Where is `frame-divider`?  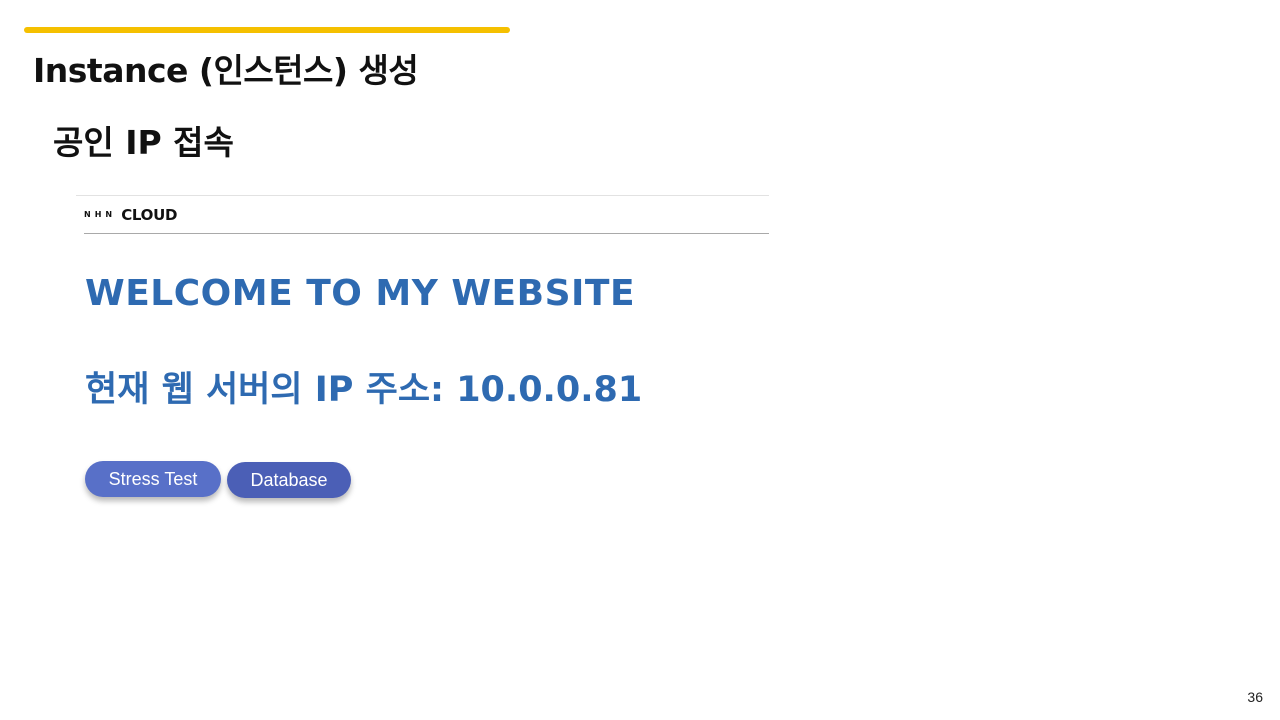
frame-divider is located at coordinates (422, 195).